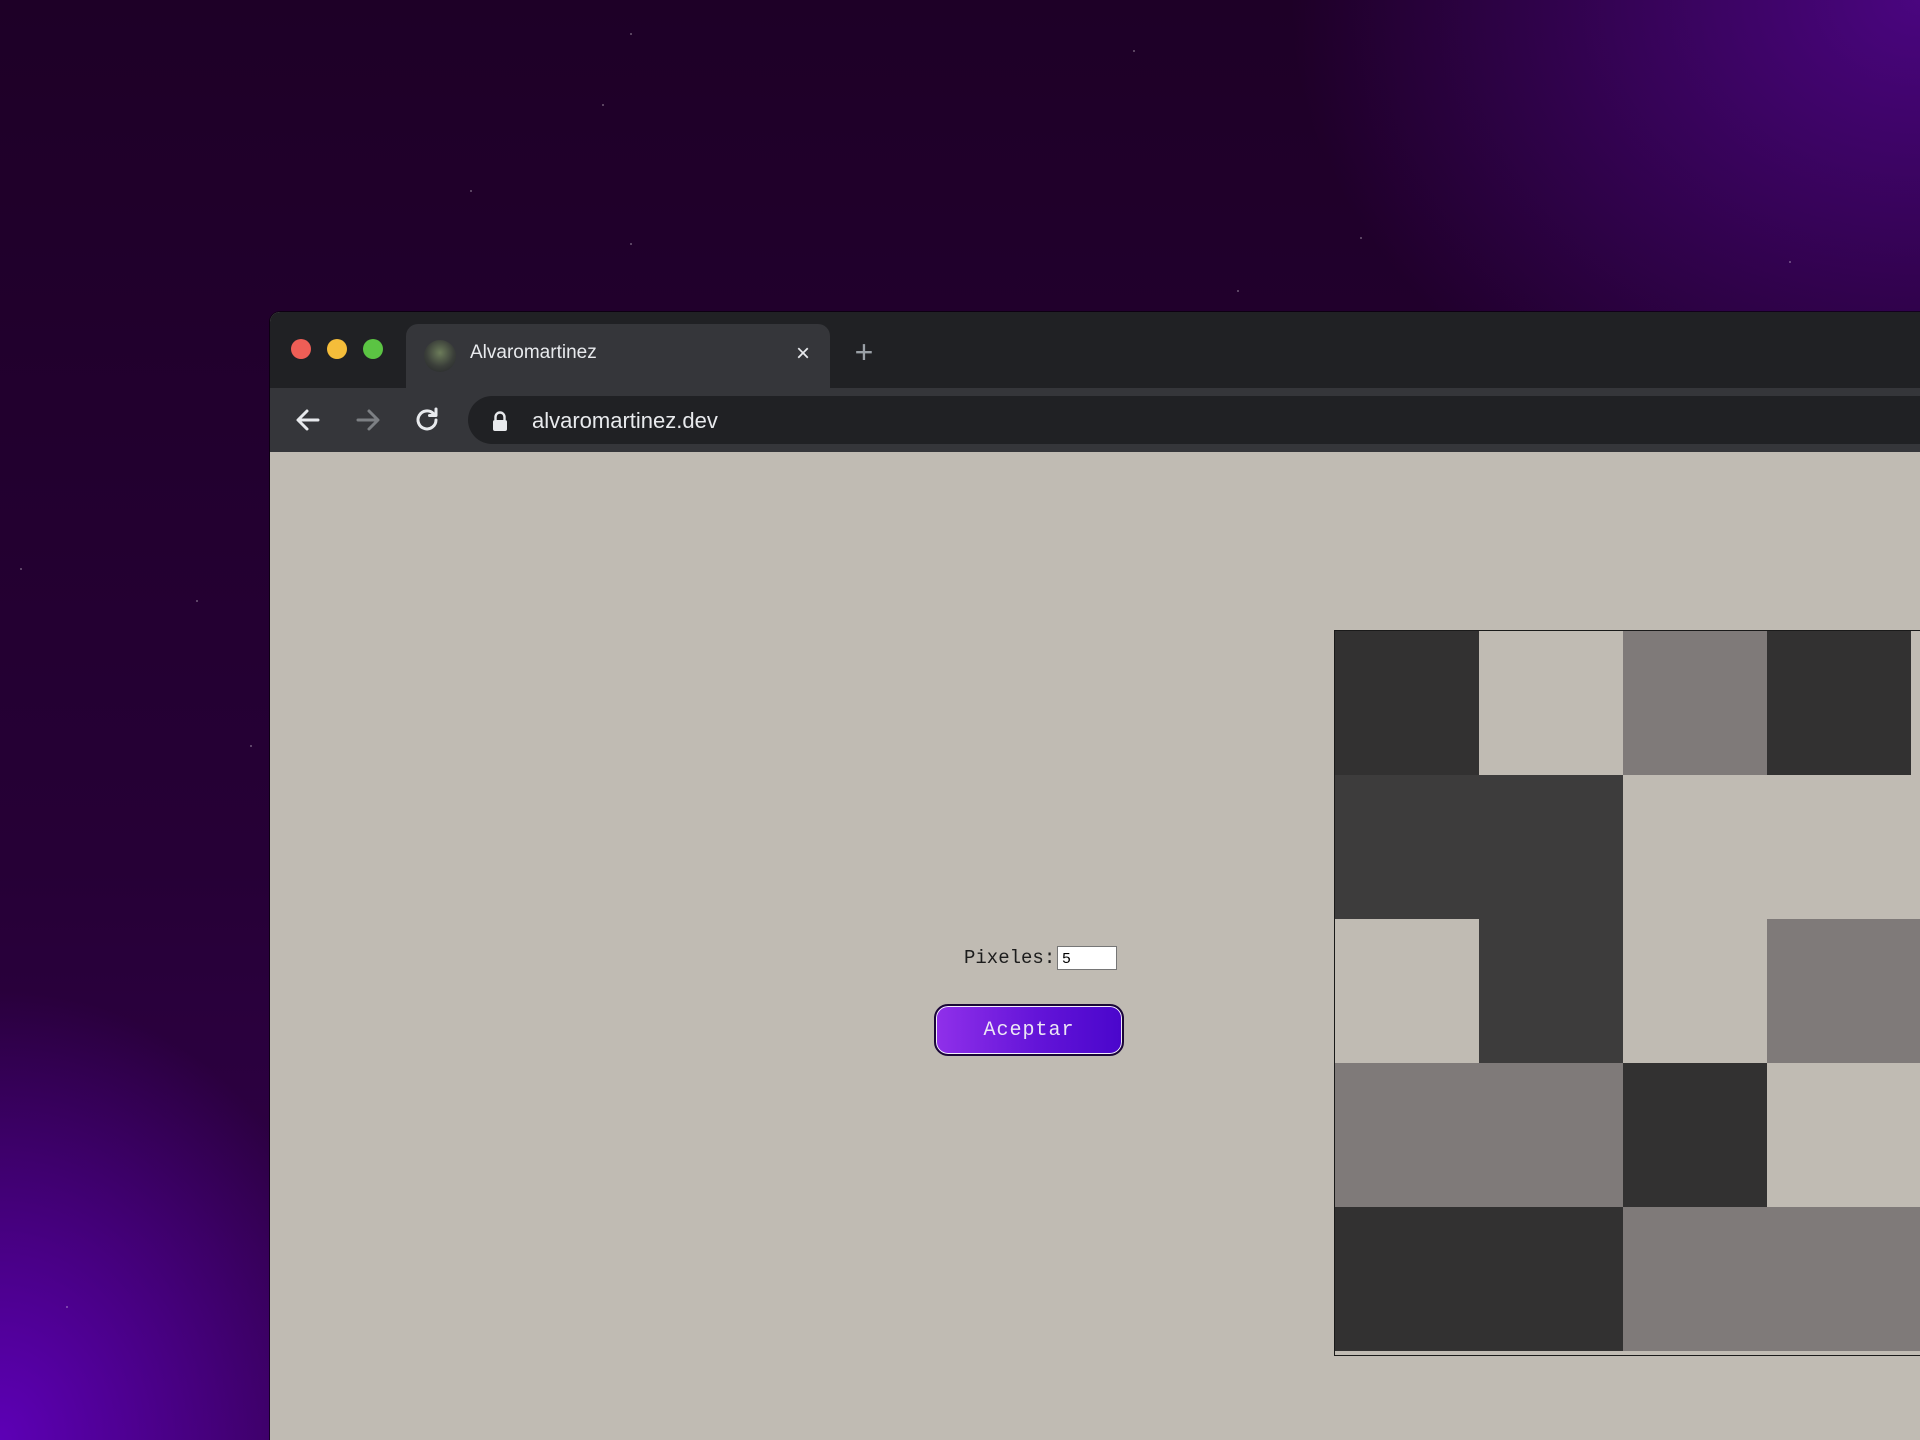  I want to click on pixels-input, so click(1087, 958).